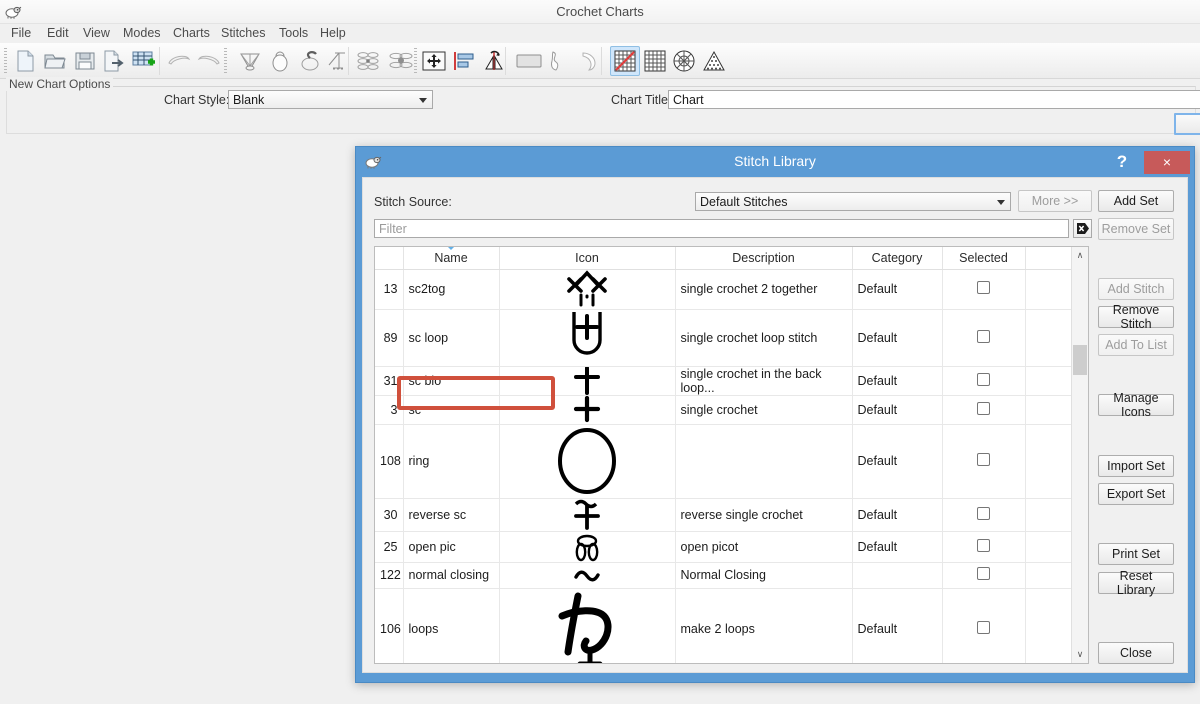  Describe the element at coordinates (55, 61) in the screenshot. I see `open-folder-icon` at that location.